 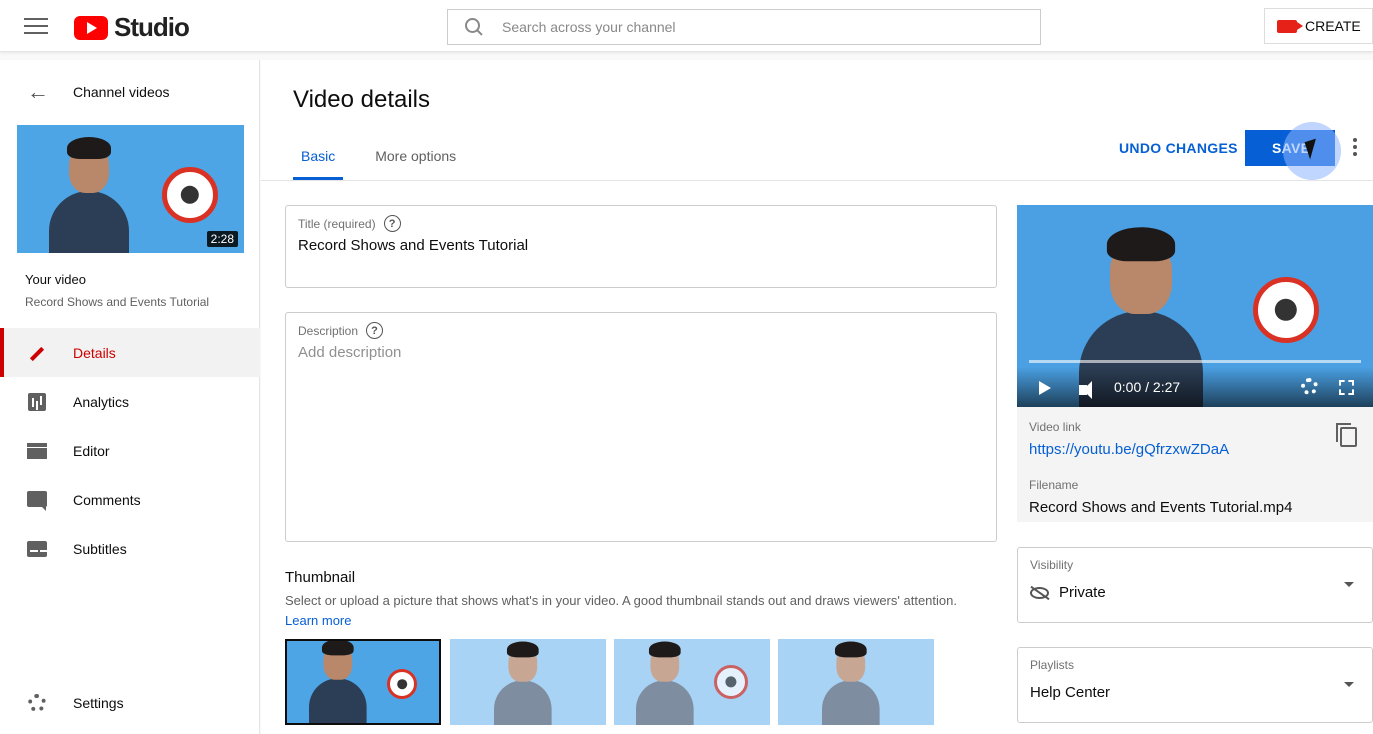 What do you see at coordinates (130, 352) in the screenshot?
I see `sidebar-item-details: Details` at bounding box center [130, 352].